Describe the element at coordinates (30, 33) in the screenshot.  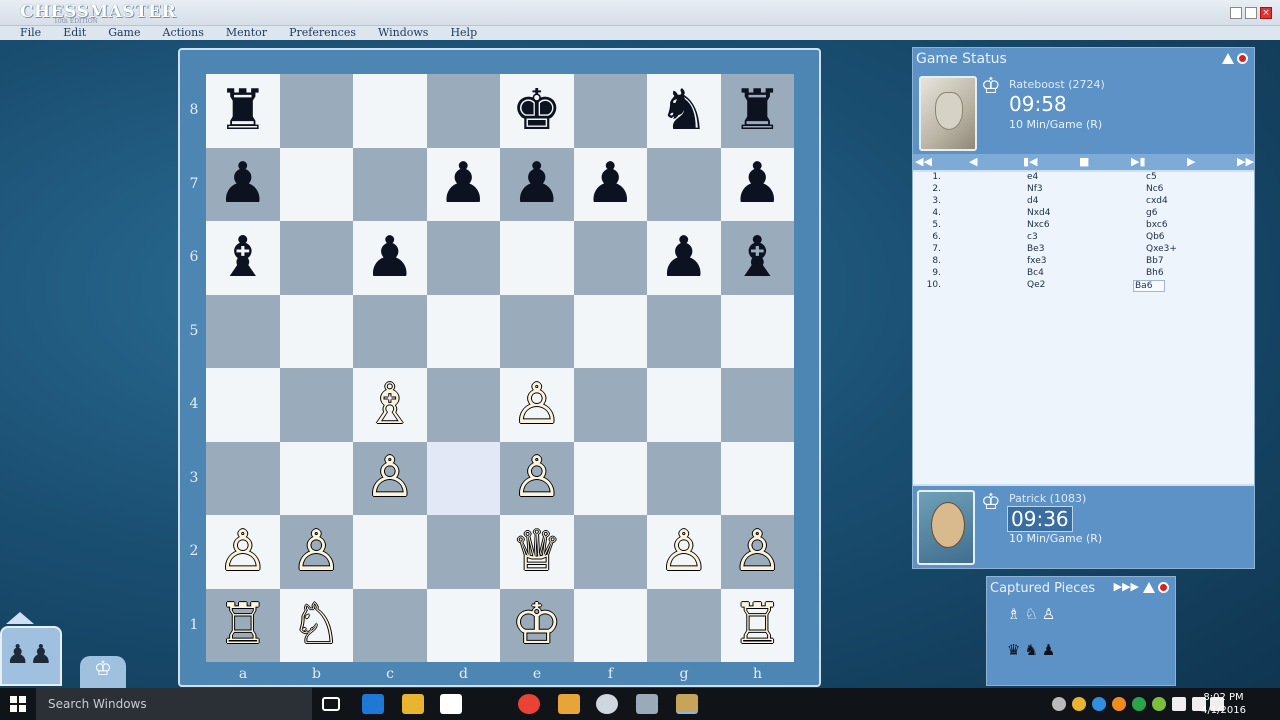
I see `menu-file: File` at that location.